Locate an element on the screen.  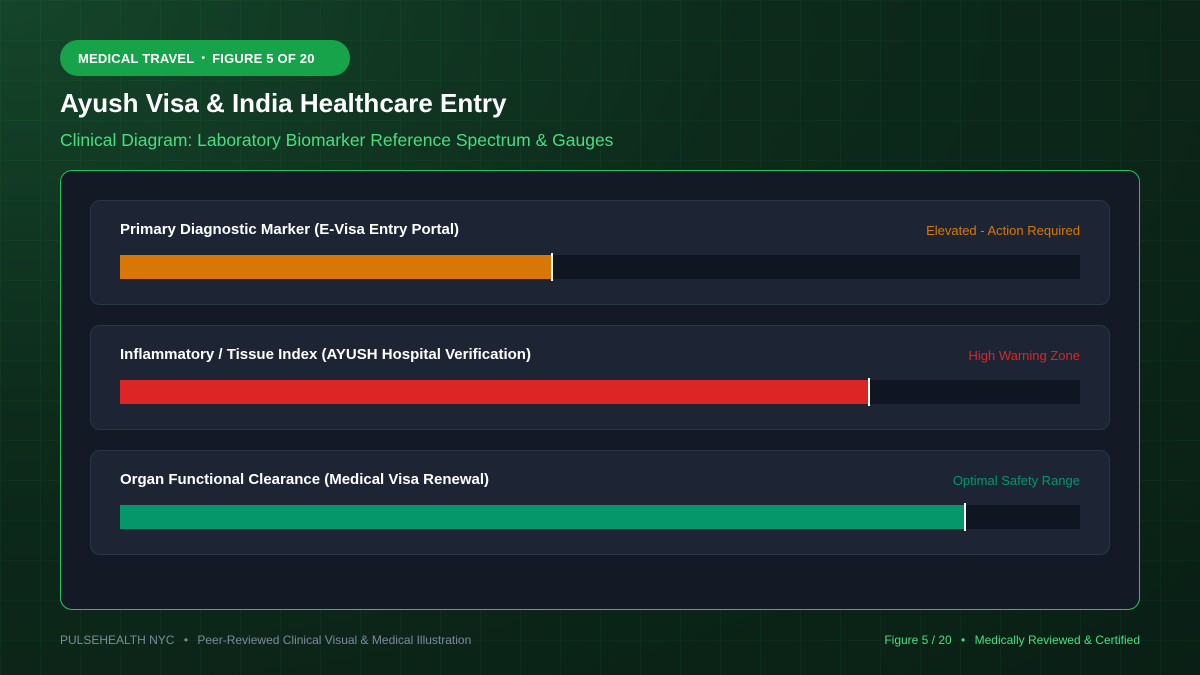
gauge-status: High Warning Zone is located at coordinates (1024, 355).